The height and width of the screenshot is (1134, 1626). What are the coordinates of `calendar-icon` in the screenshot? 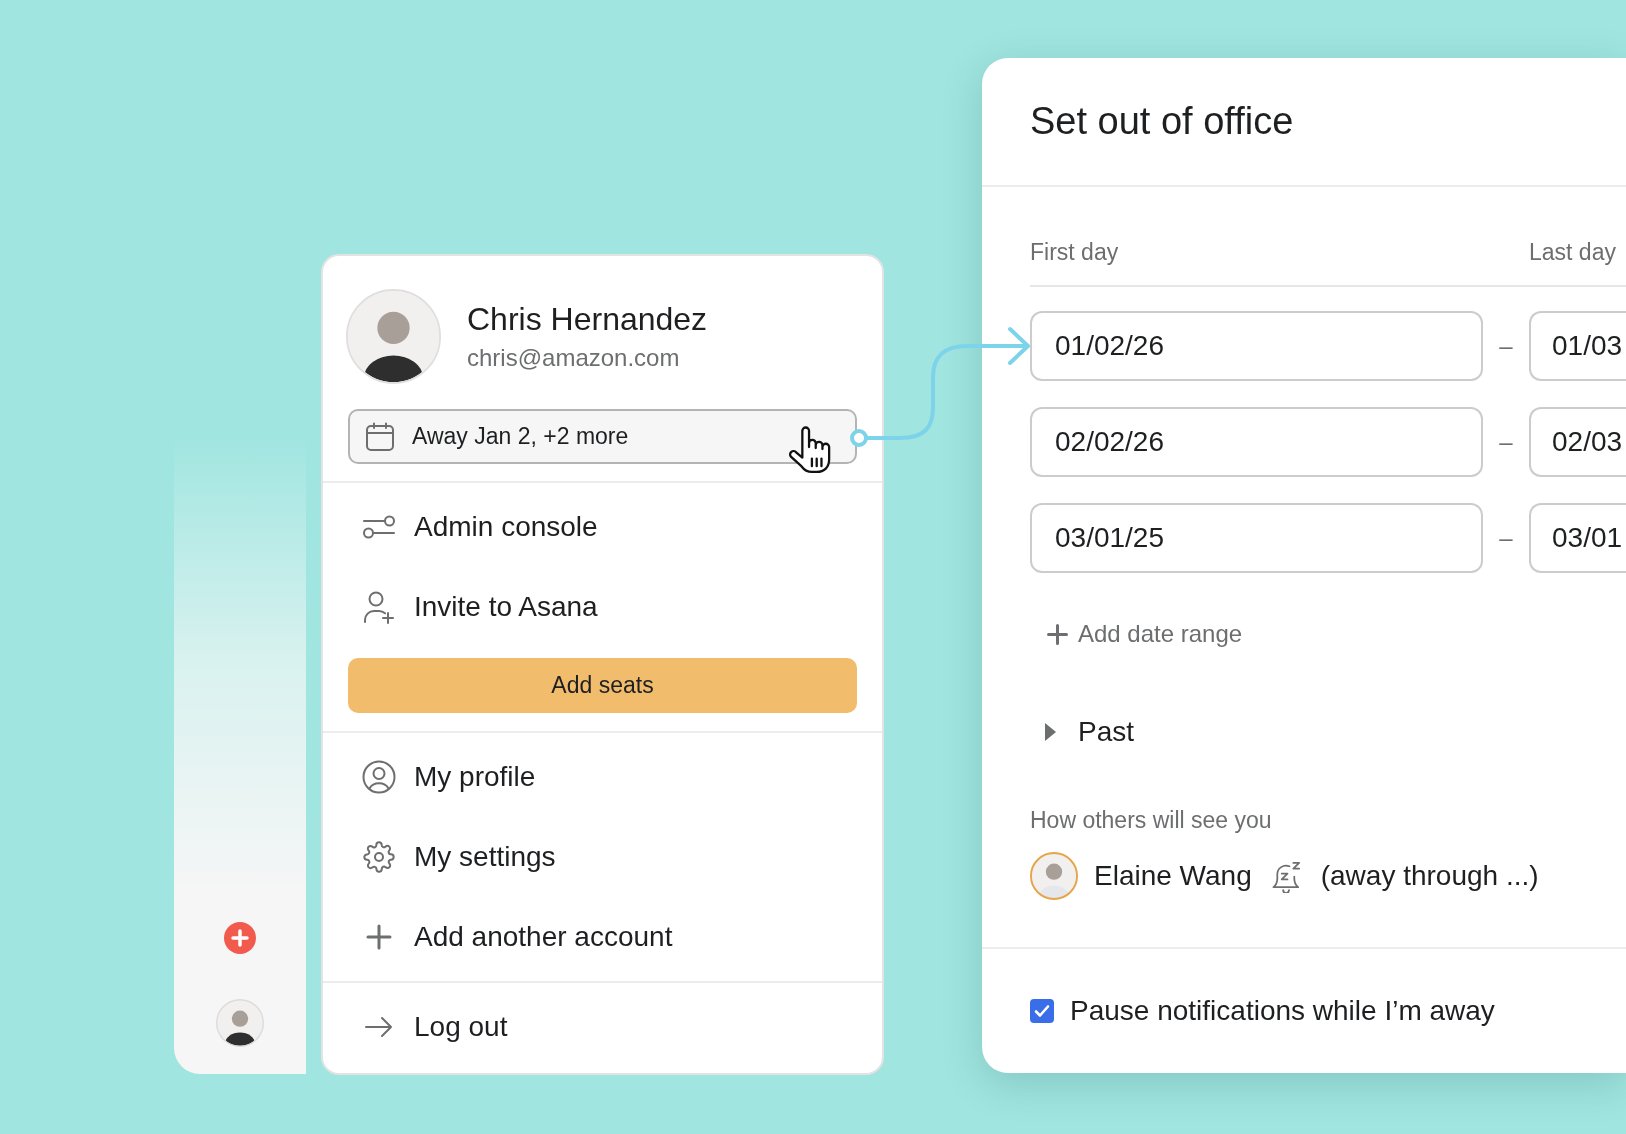 It's located at (380, 436).